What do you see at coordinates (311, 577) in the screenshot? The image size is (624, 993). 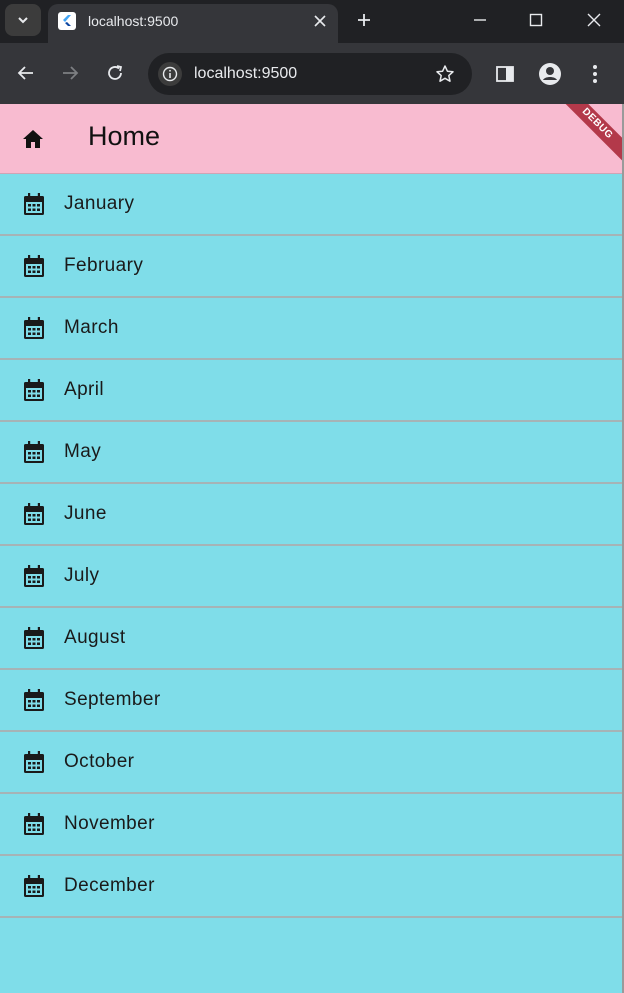 I see `month-item-july: July` at bounding box center [311, 577].